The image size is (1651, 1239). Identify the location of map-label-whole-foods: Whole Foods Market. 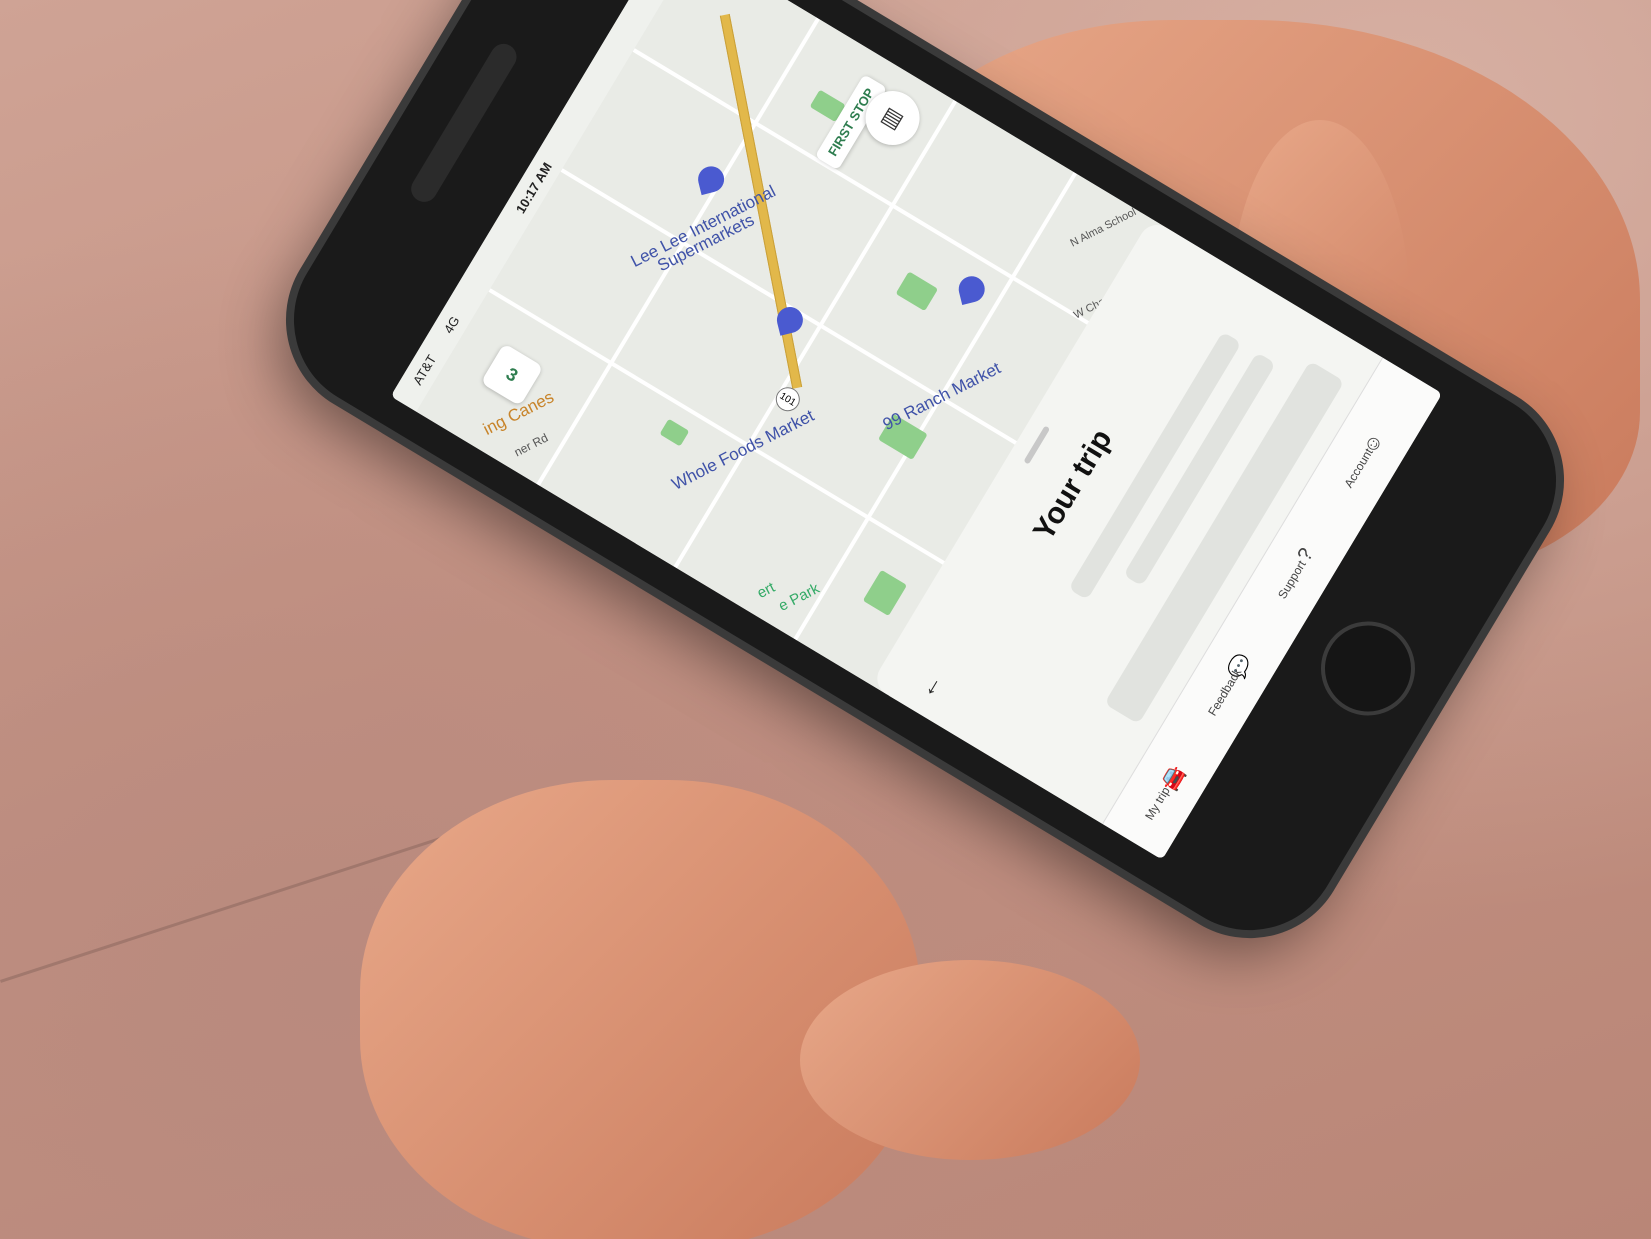
(743, 449).